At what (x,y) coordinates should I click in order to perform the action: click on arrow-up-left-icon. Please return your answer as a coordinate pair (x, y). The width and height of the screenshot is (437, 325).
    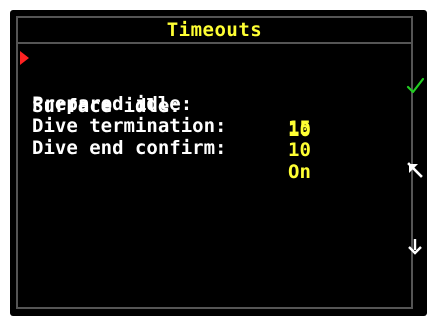
    Looking at the image, I should click on (415, 170).